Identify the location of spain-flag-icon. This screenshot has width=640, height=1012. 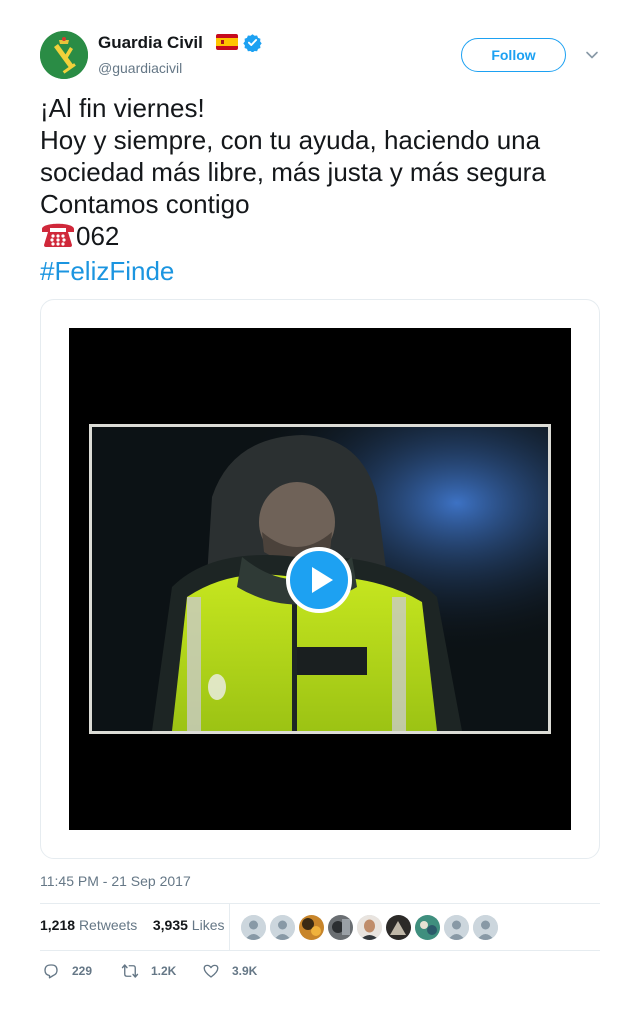
(227, 42).